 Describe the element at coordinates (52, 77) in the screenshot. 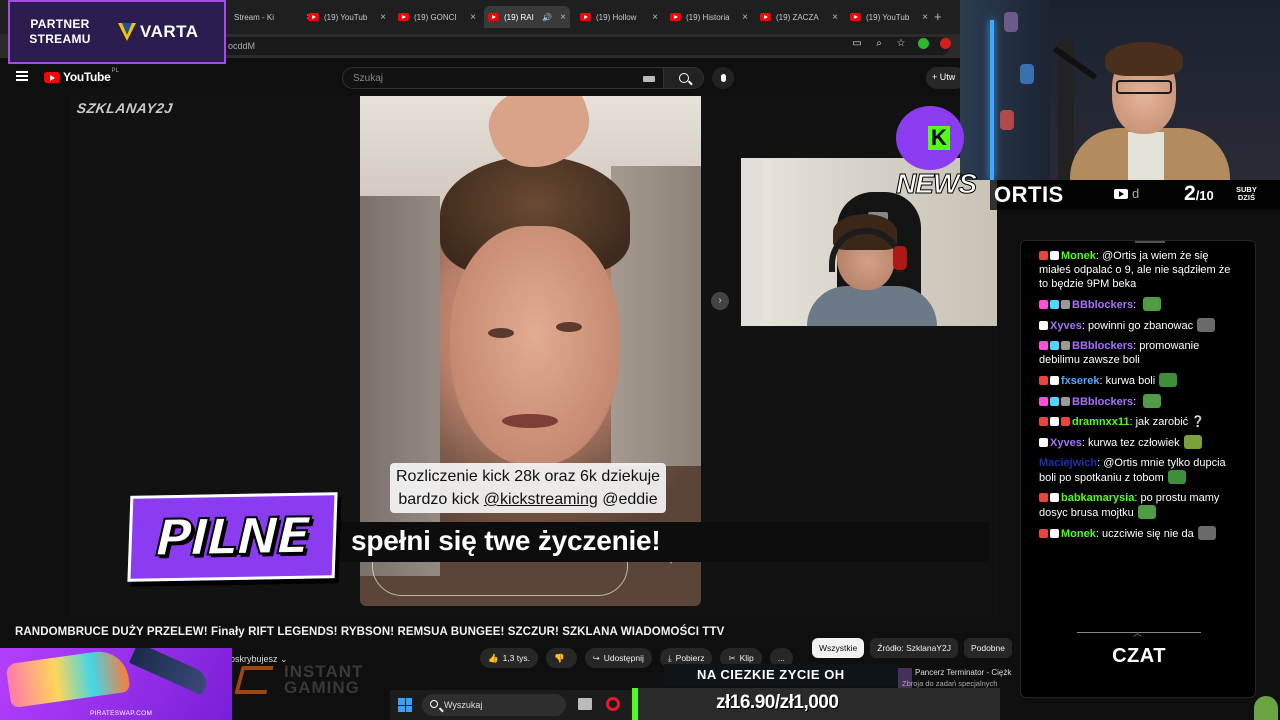

I see `youtube-play-icon` at that location.